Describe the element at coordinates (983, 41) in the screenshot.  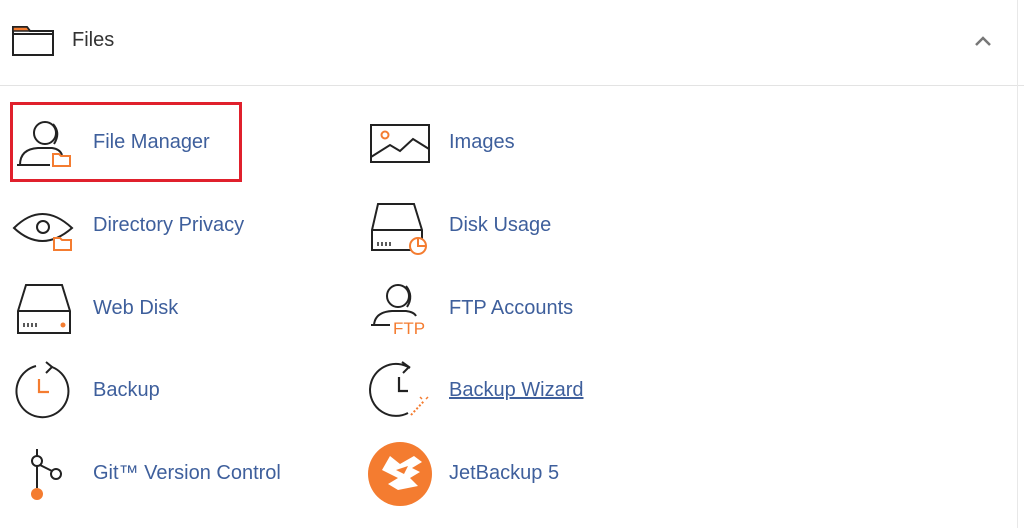
I see `chevron-up-icon` at that location.